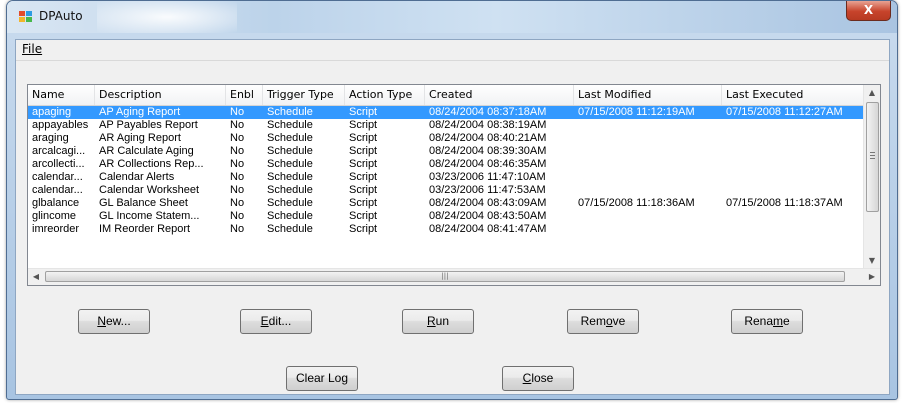  What do you see at coordinates (488, 216) in the screenshot?
I see `cell-created: 08/24/2004 08:43:50AM` at bounding box center [488, 216].